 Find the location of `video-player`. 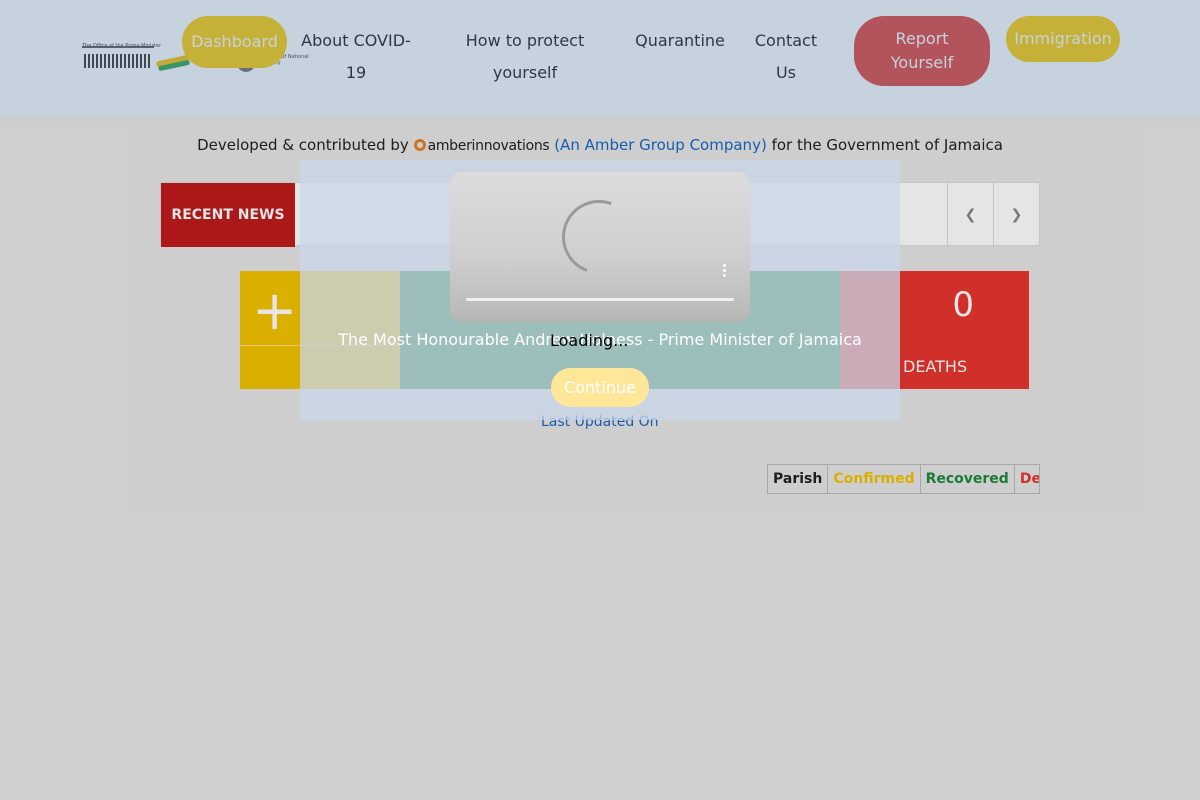

video-player is located at coordinates (600, 247).